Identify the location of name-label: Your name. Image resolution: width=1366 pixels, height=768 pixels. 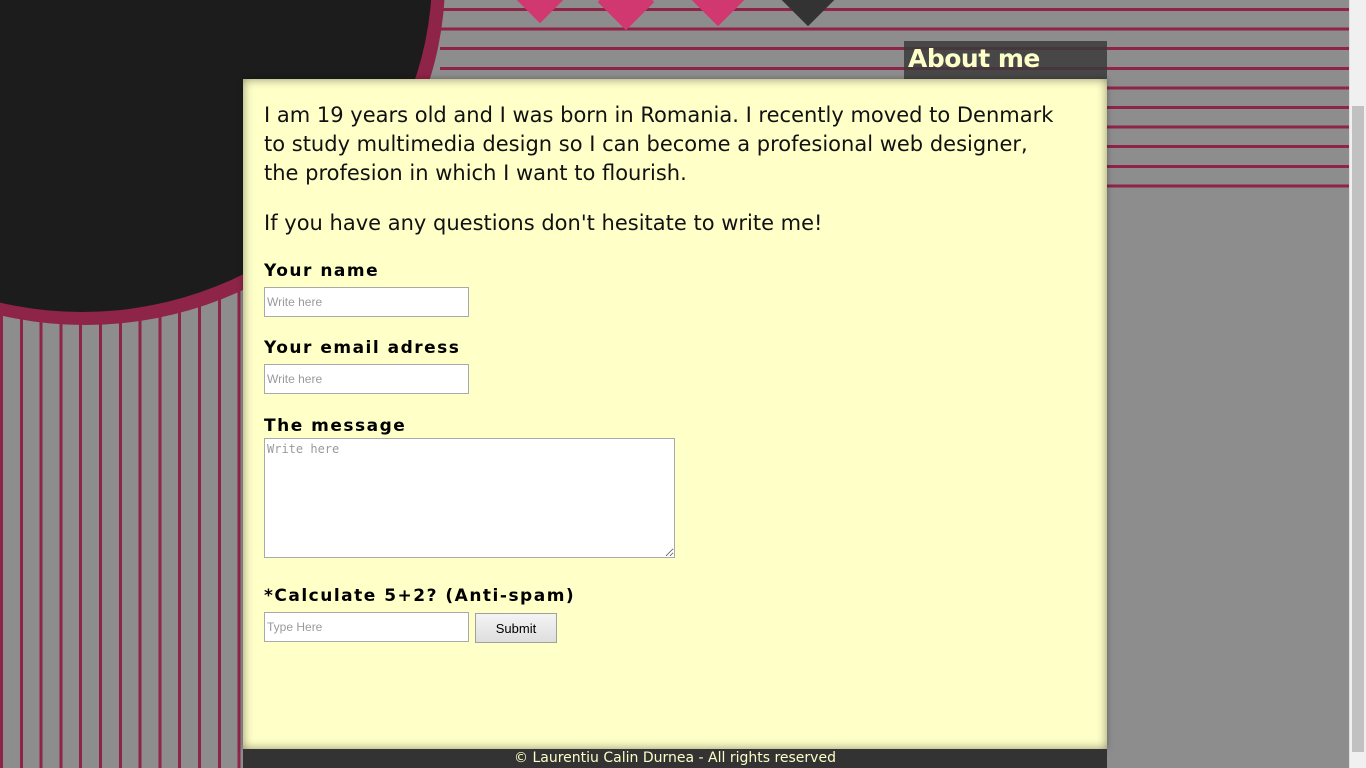
(322, 271).